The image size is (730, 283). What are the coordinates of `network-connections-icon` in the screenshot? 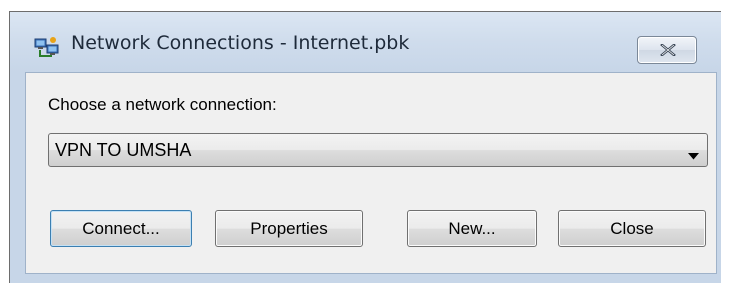 It's located at (47, 48).